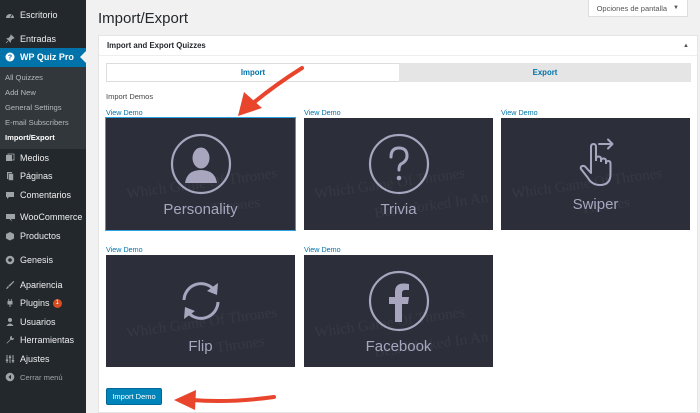 The image size is (700, 413). I want to click on facebook-icon, so click(398, 301).